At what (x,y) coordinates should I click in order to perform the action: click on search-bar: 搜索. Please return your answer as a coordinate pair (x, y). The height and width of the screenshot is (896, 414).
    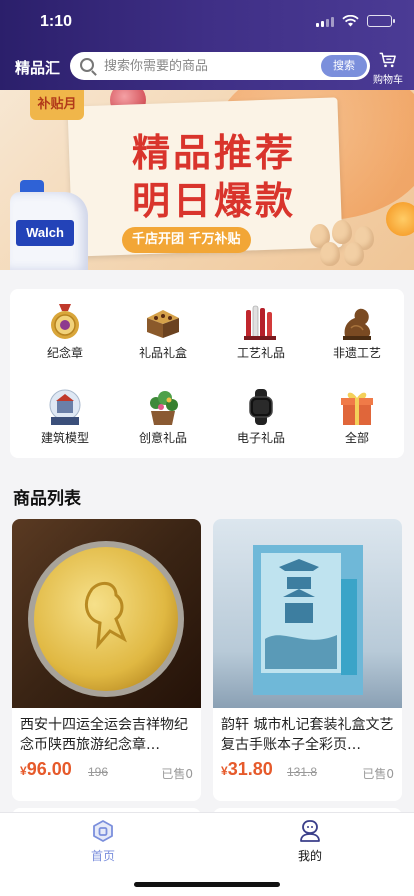
    Looking at the image, I should click on (220, 66).